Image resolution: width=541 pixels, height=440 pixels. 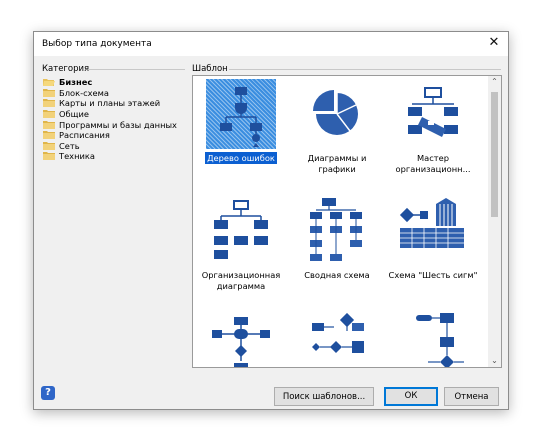 I want to click on close-icon: ✕, so click(x=494, y=44).